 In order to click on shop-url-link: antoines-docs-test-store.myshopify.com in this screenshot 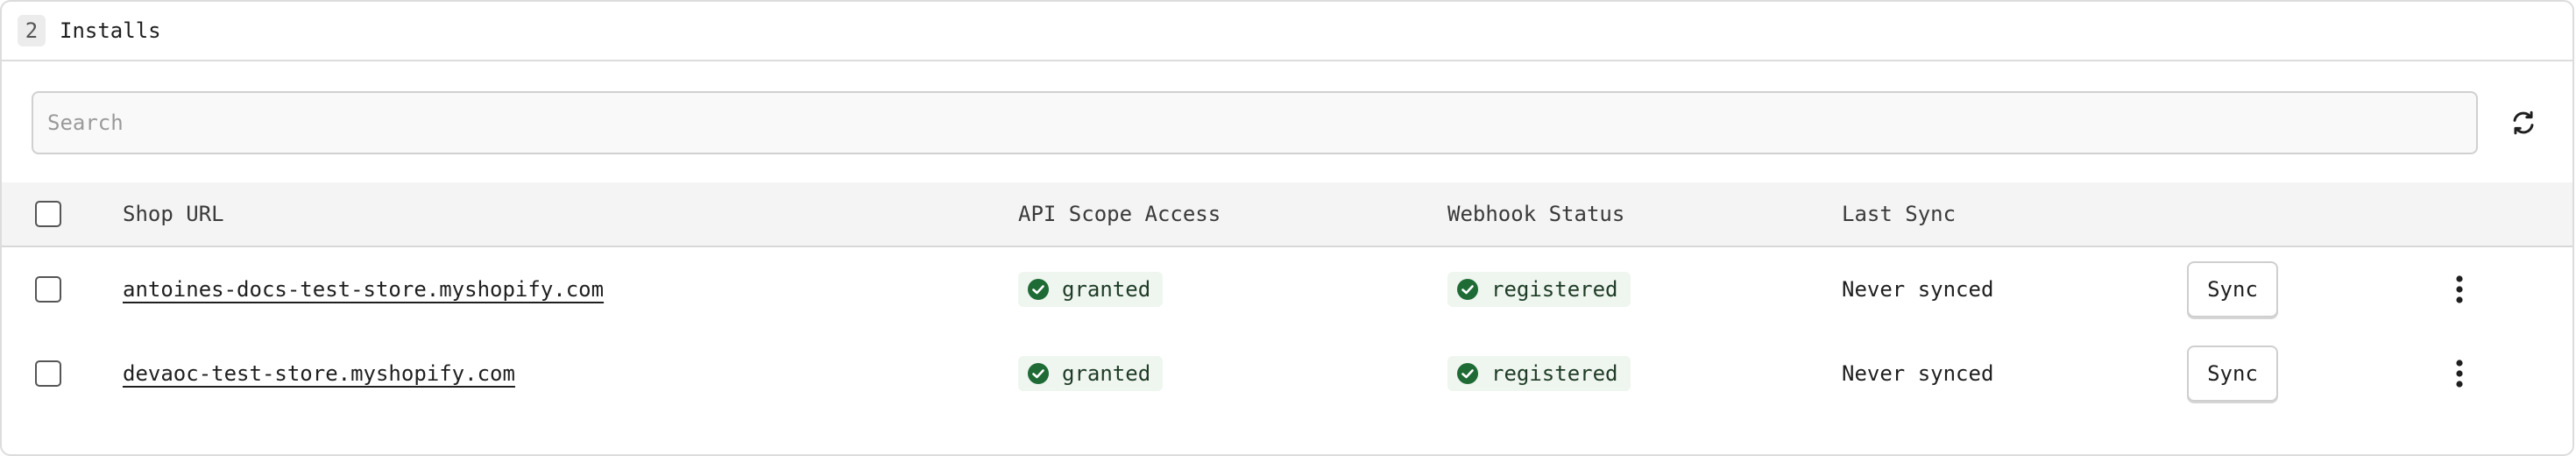, I will do `click(363, 289)`.